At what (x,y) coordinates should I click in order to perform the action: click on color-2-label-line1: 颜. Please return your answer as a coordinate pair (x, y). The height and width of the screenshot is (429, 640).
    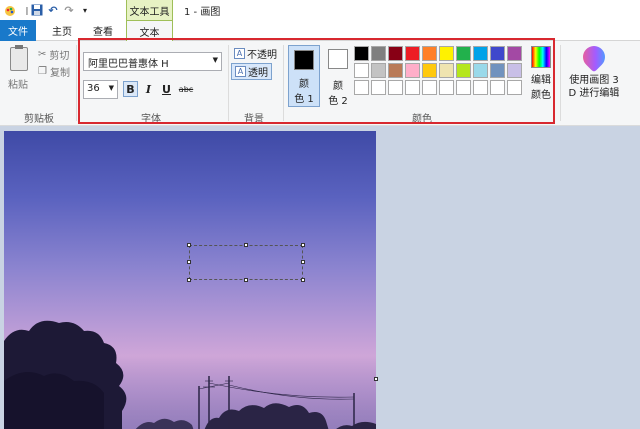
    Looking at the image, I should click on (338, 86).